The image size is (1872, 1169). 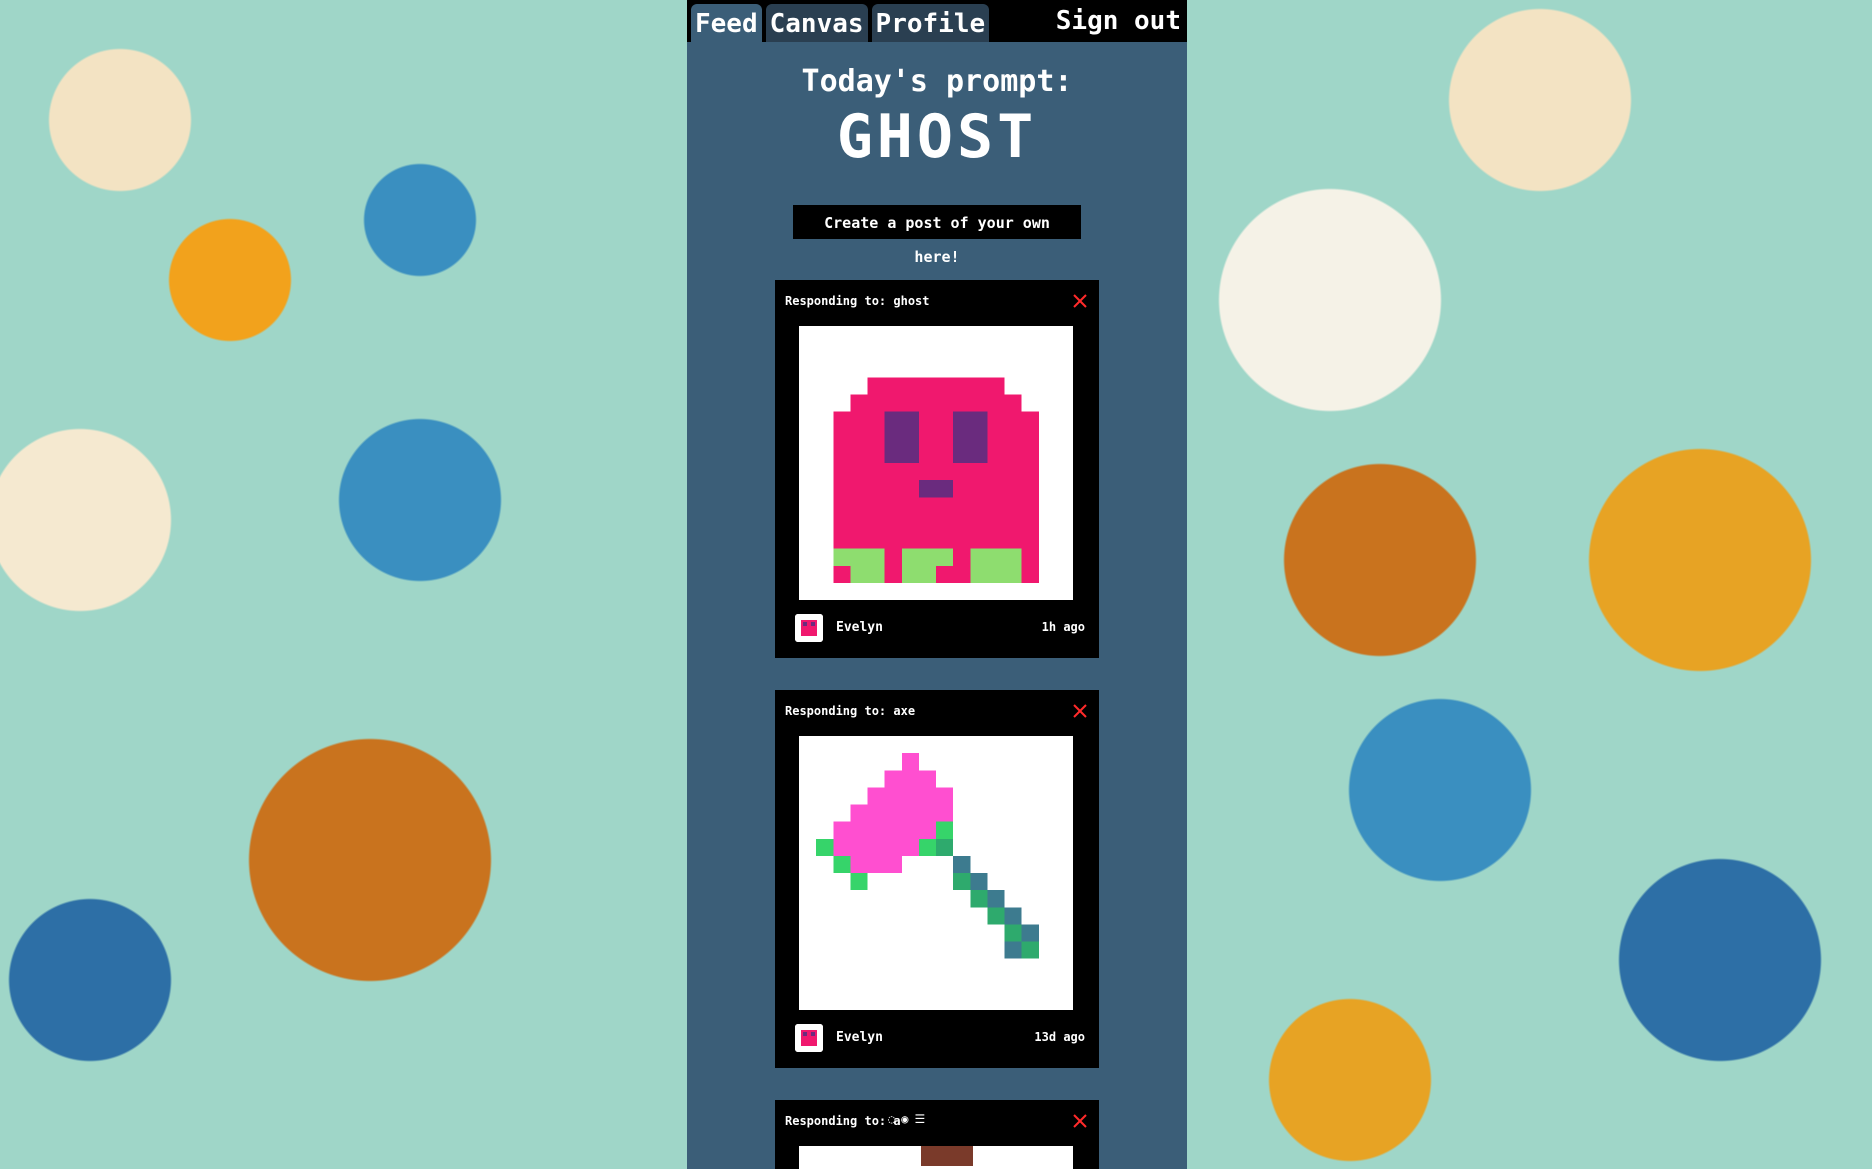 I want to click on post-card: Responding to: axe Evelyn 13d ago, so click(x=937, y=879).